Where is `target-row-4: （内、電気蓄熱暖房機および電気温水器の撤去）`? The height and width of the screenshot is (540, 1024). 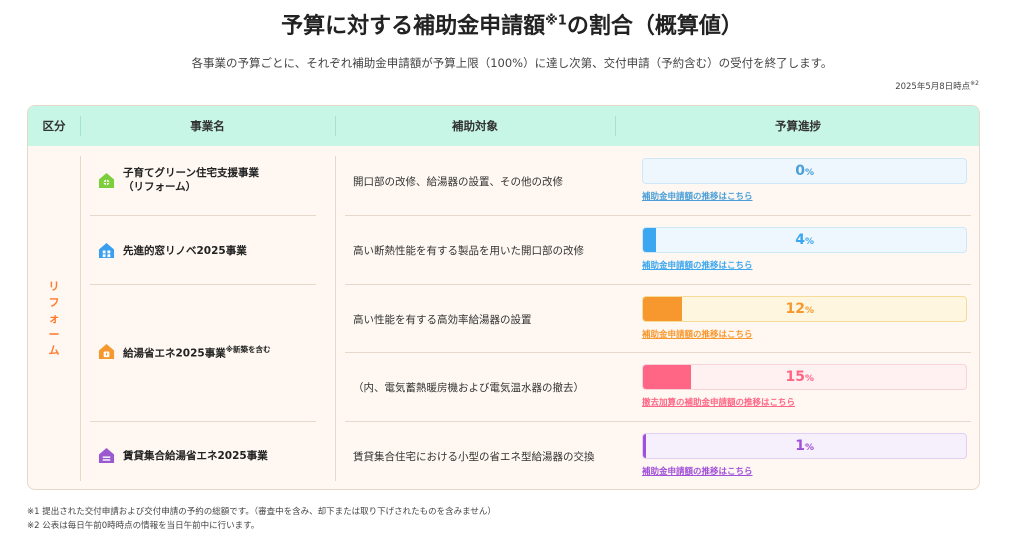
target-row-4: （内、電気蓄熱暖房機および電気温水器の撤去） is located at coordinates (468, 388).